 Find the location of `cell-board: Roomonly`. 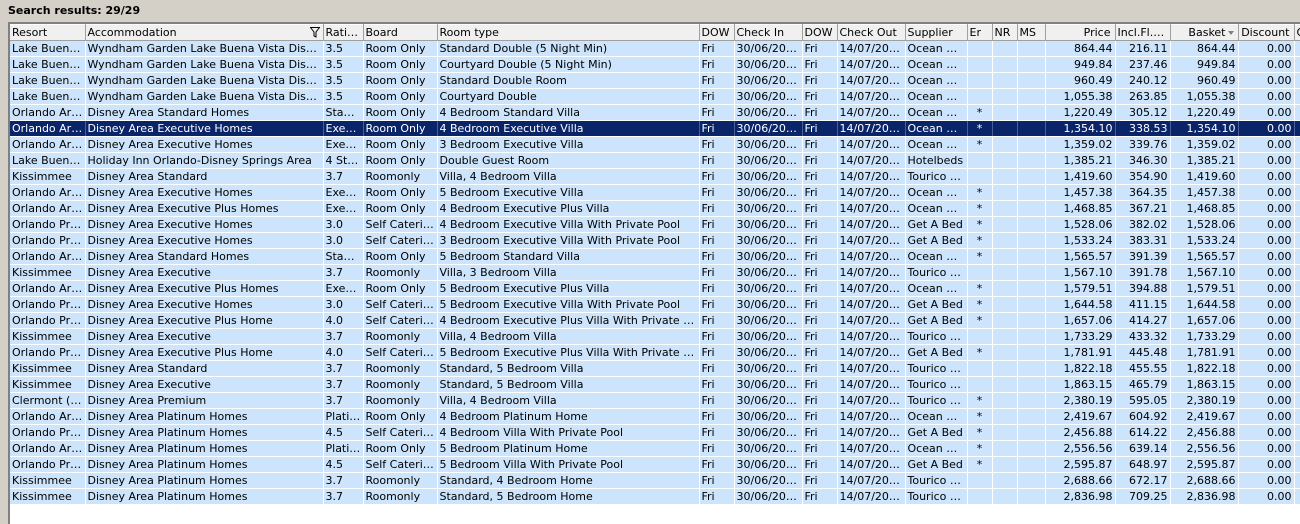

cell-board: Roomonly is located at coordinates (400, 496).